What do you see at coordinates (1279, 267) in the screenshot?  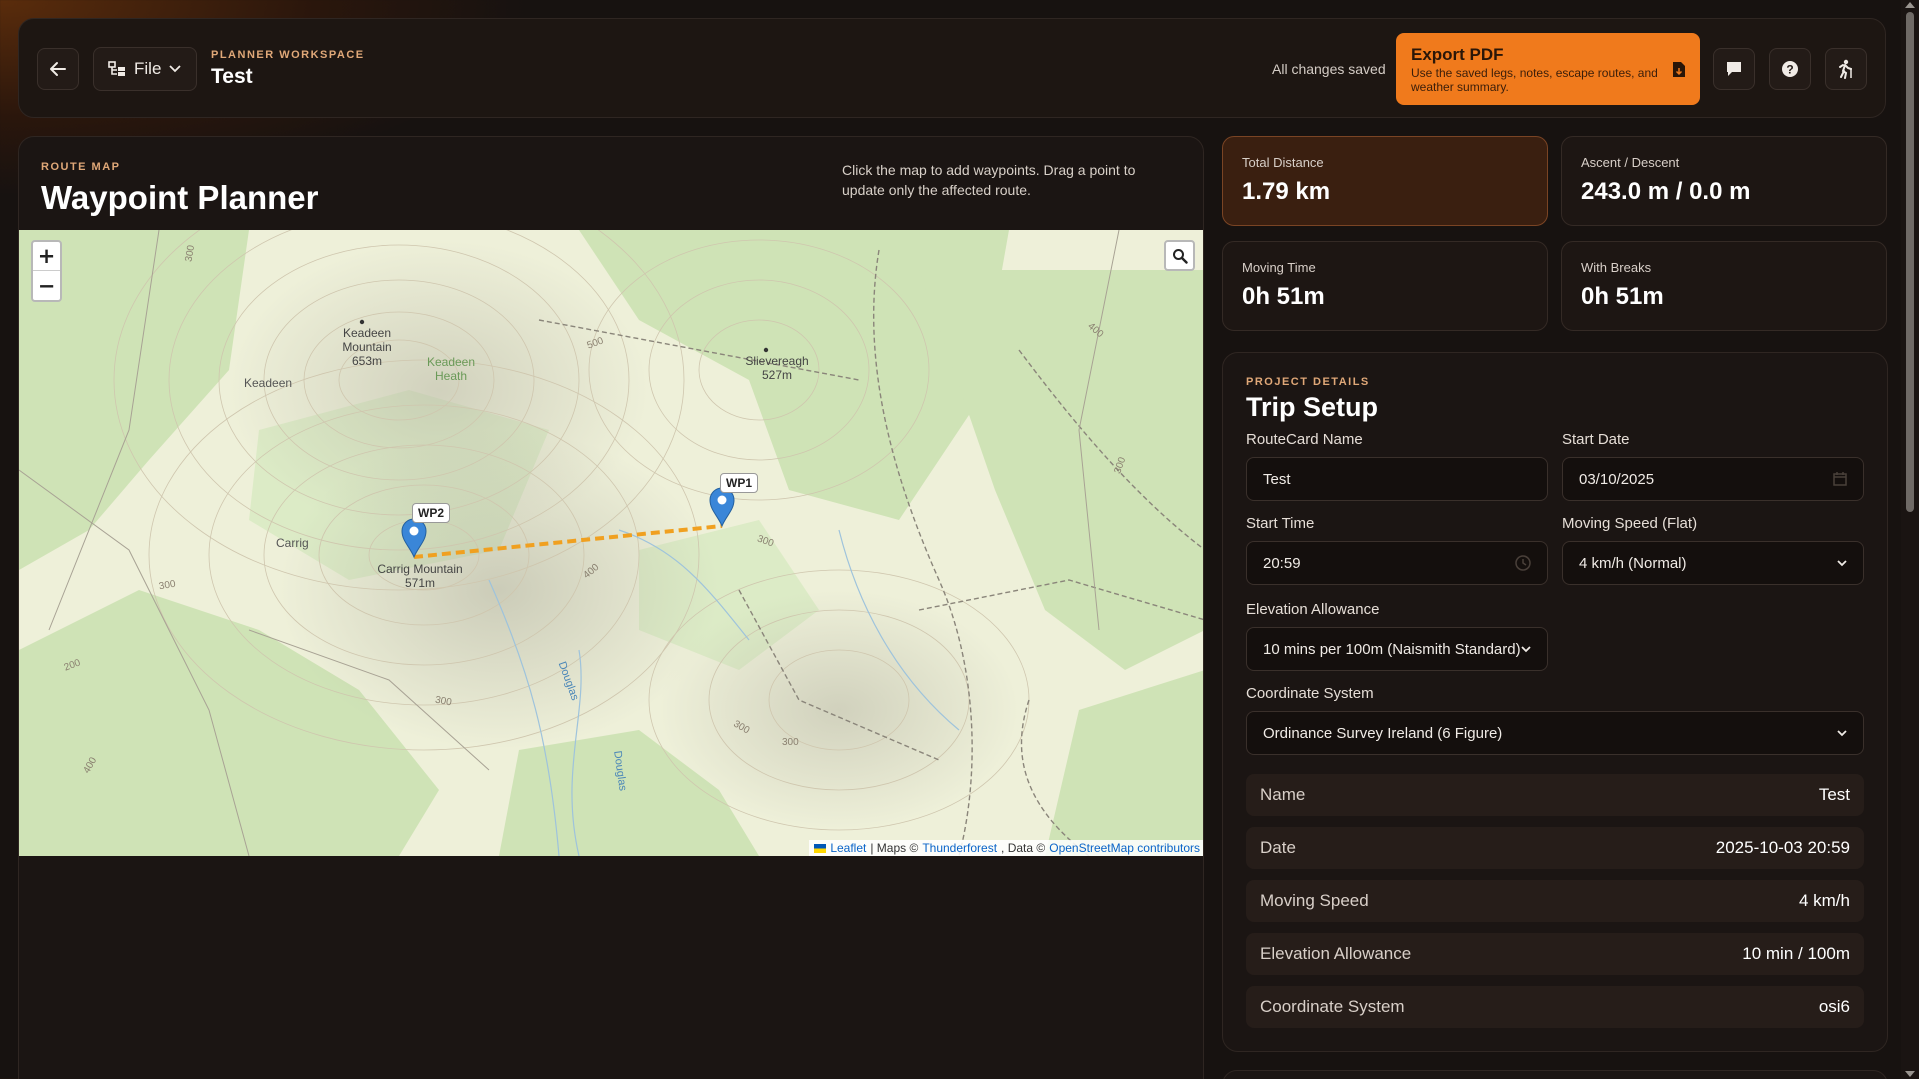 I see `stat-label: Moving Time` at bounding box center [1279, 267].